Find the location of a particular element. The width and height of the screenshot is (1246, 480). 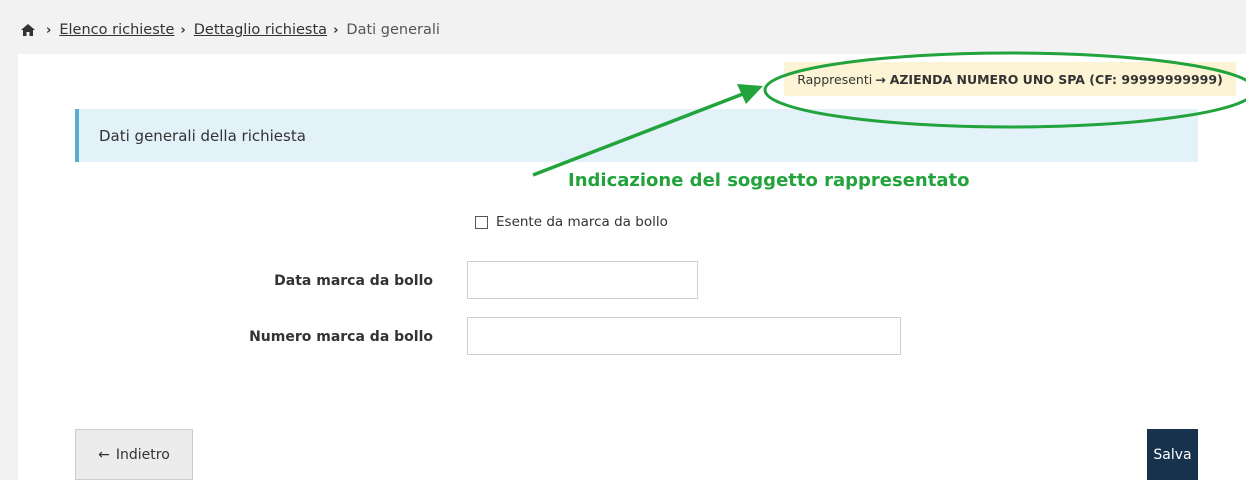

arrow-left-icon: ← is located at coordinates (104, 454).